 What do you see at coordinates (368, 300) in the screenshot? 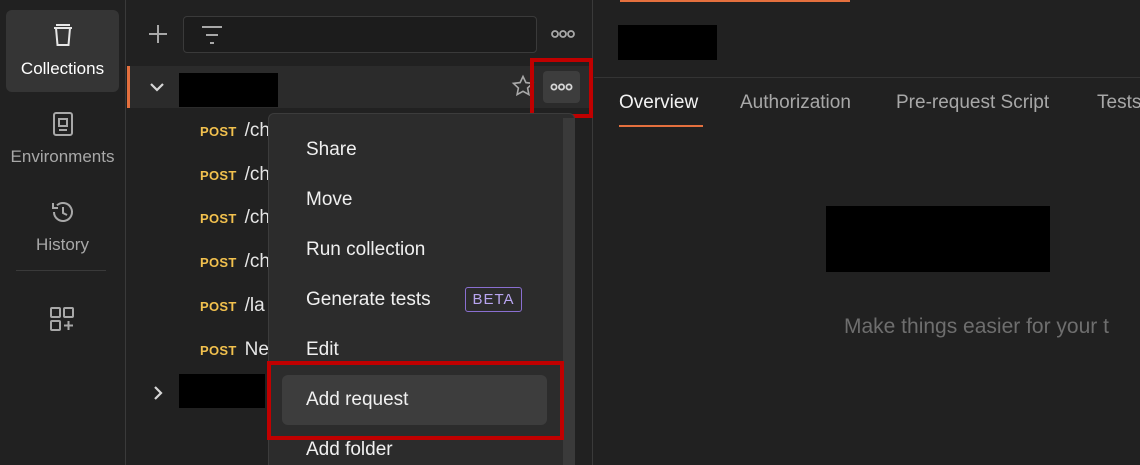
I see `menu-item-generate-tests: Generate tests` at bounding box center [368, 300].